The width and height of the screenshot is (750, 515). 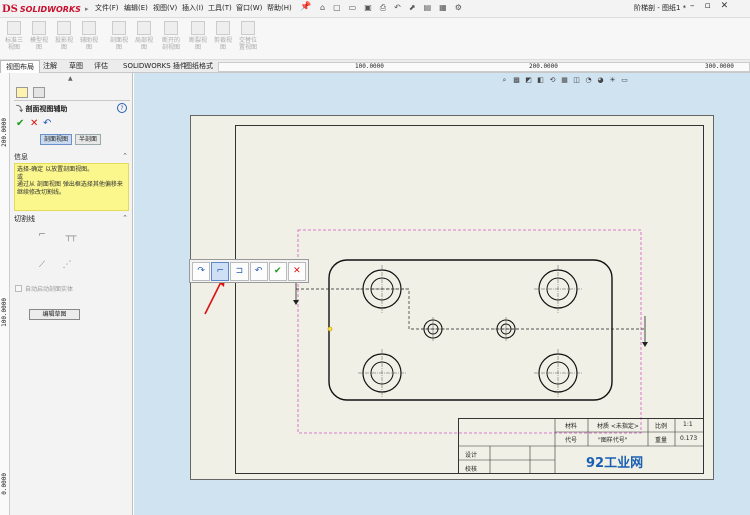 I want to click on confirm-check-icon: ✔, so click(x=277, y=271).